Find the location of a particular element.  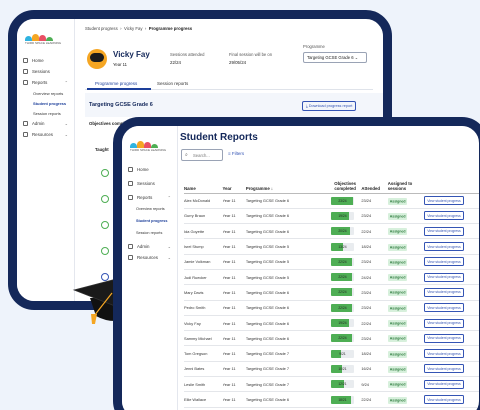

admin-icon is located at coordinates (130, 246).